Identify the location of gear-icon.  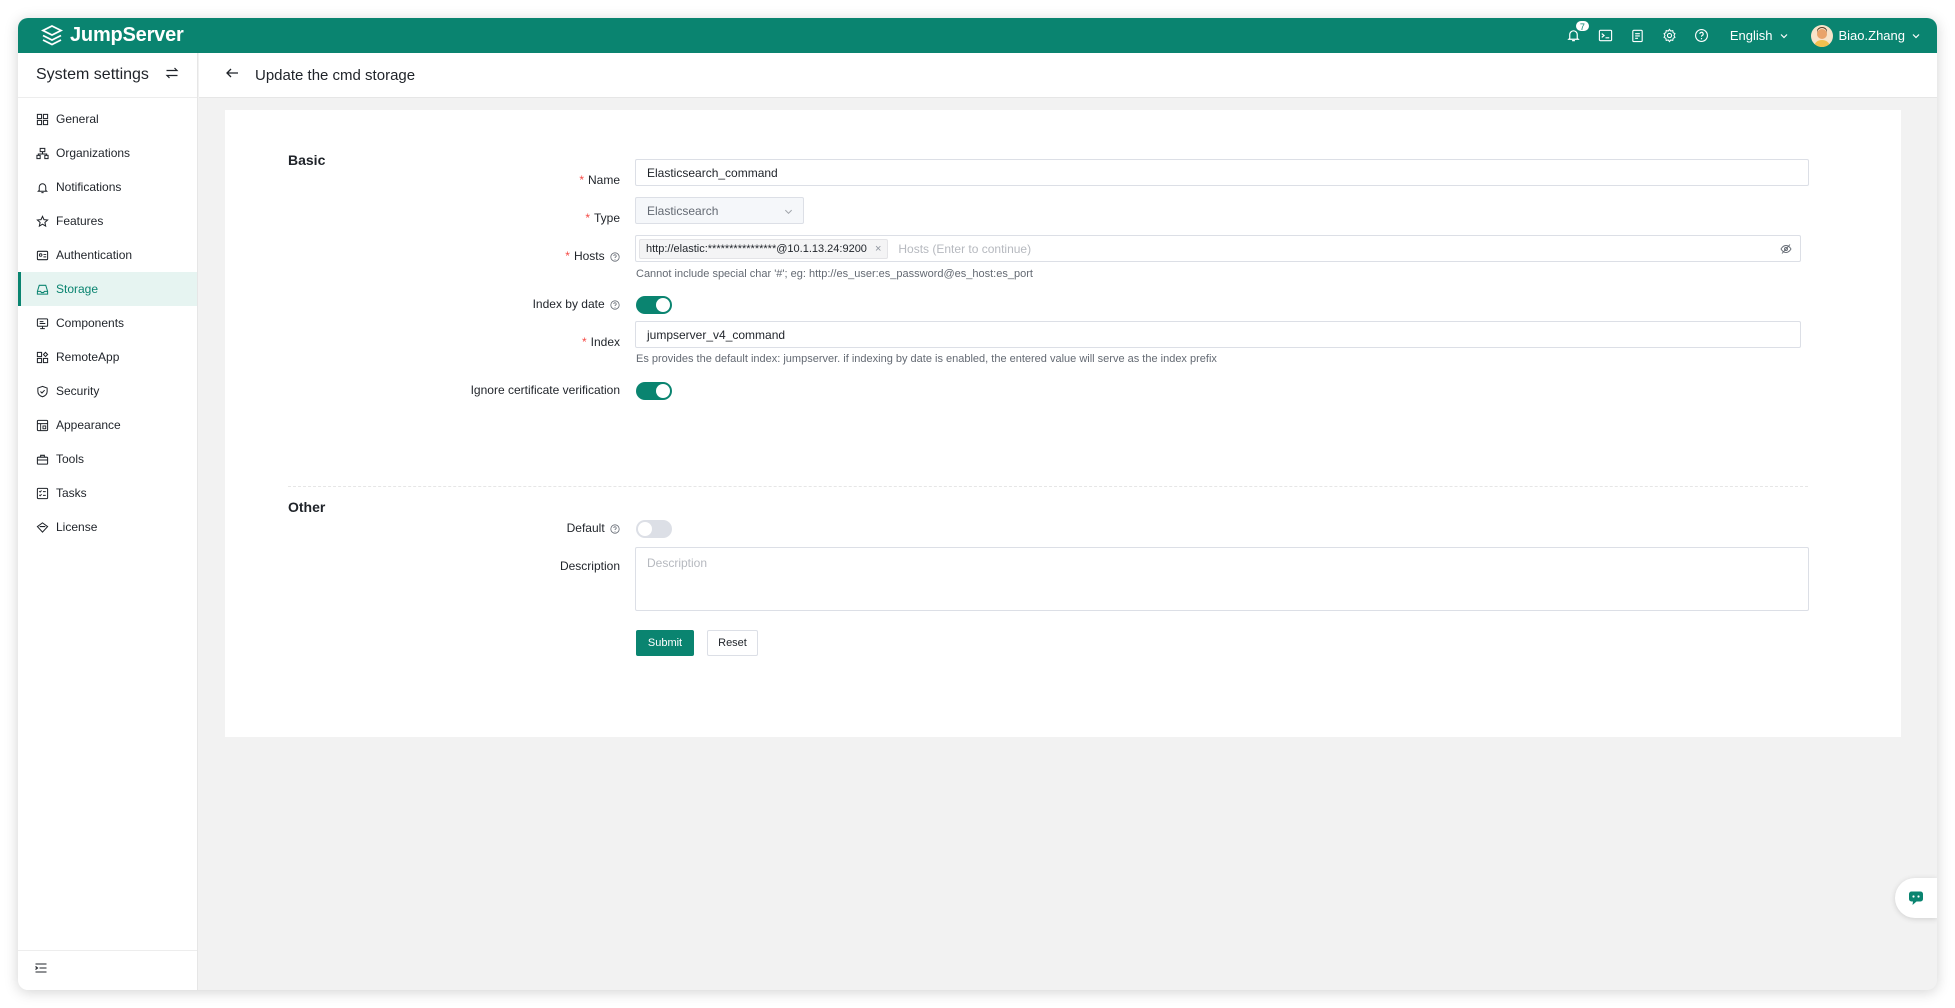
(1669, 35).